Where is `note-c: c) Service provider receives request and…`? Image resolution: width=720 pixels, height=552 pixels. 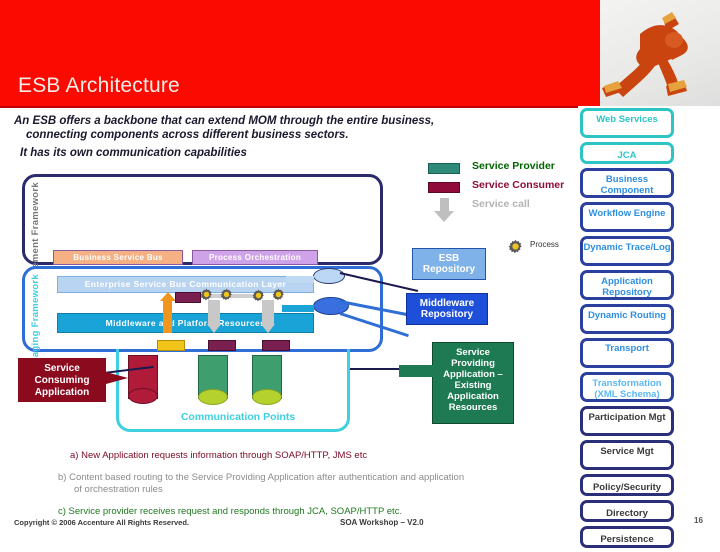 note-c: c) Service provider receives request and… is located at coordinates (230, 511).